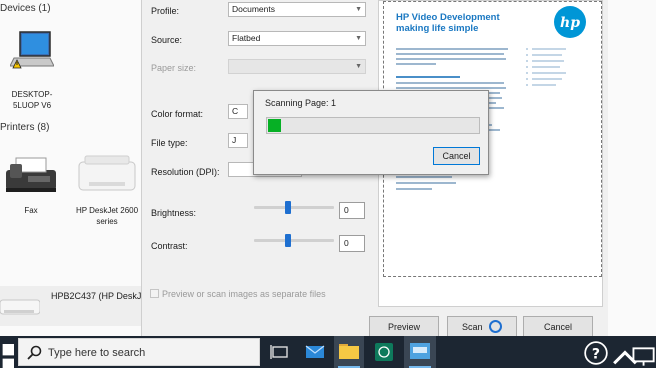 The image size is (656, 368). I want to click on taskbar-search-box: Type here to search, so click(139, 352).